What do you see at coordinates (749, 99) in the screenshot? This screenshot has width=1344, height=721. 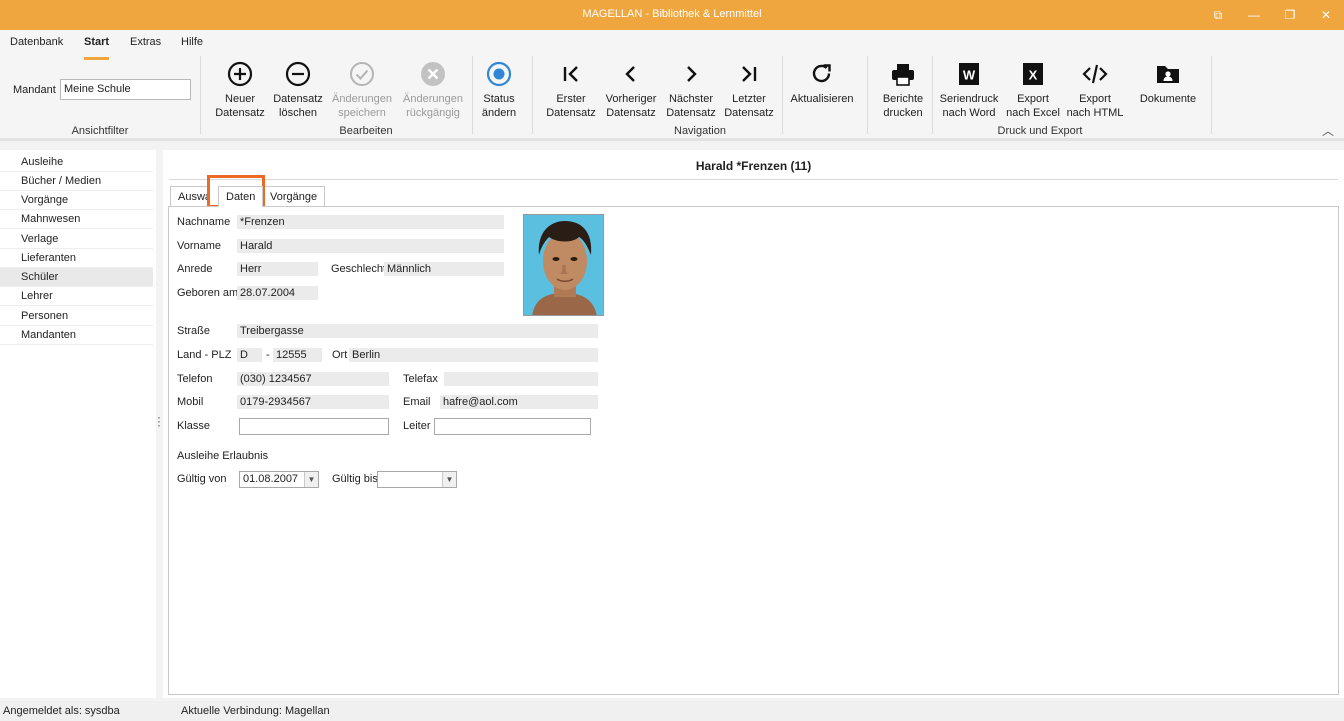 I see `last-record-label-1: Letzter` at bounding box center [749, 99].